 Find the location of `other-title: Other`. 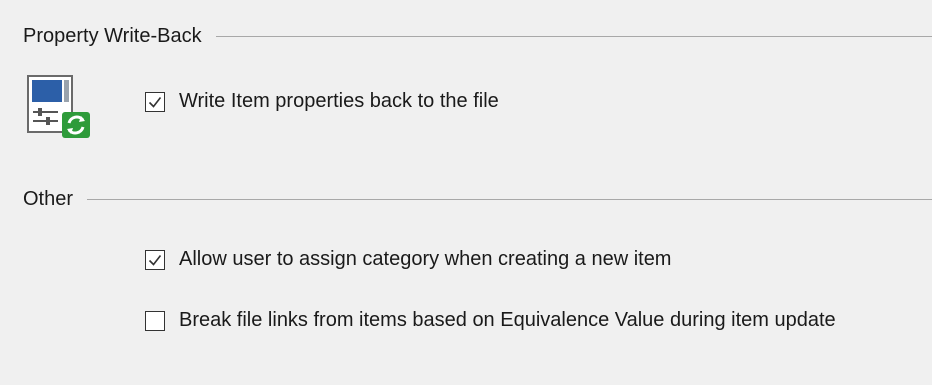

other-title: Other is located at coordinates (48, 198).